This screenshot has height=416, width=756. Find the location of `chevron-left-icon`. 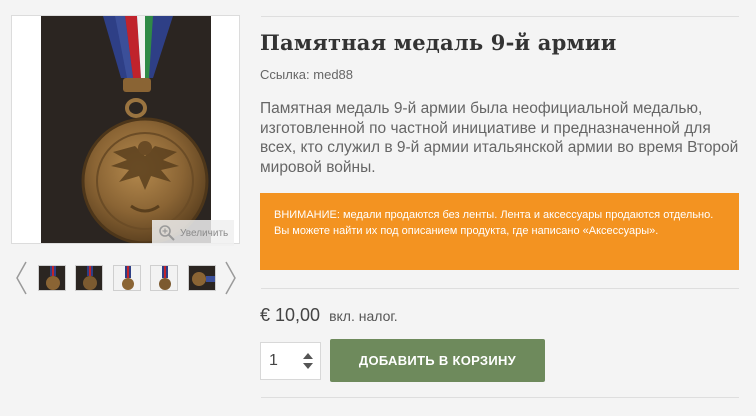

chevron-left-icon is located at coordinates (21, 278).